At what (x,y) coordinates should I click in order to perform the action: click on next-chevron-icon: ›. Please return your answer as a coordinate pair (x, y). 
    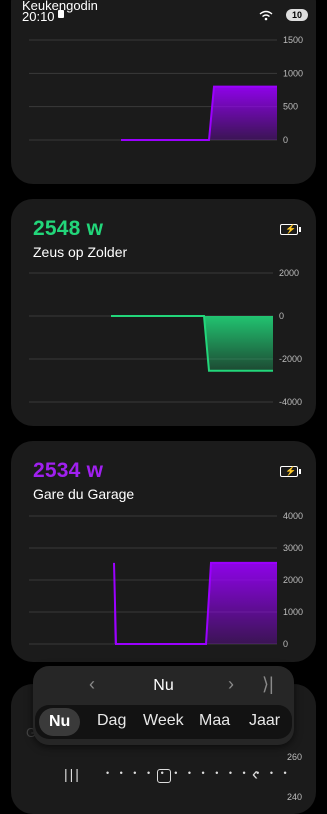
    Looking at the image, I should click on (231, 684).